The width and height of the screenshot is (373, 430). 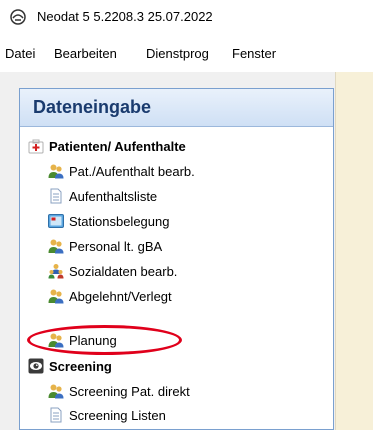 What do you see at coordinates (117, 146) in the screenshot?
I see `group-label: Patienten/ Aufenthalte` at bounding box center [117, 146].